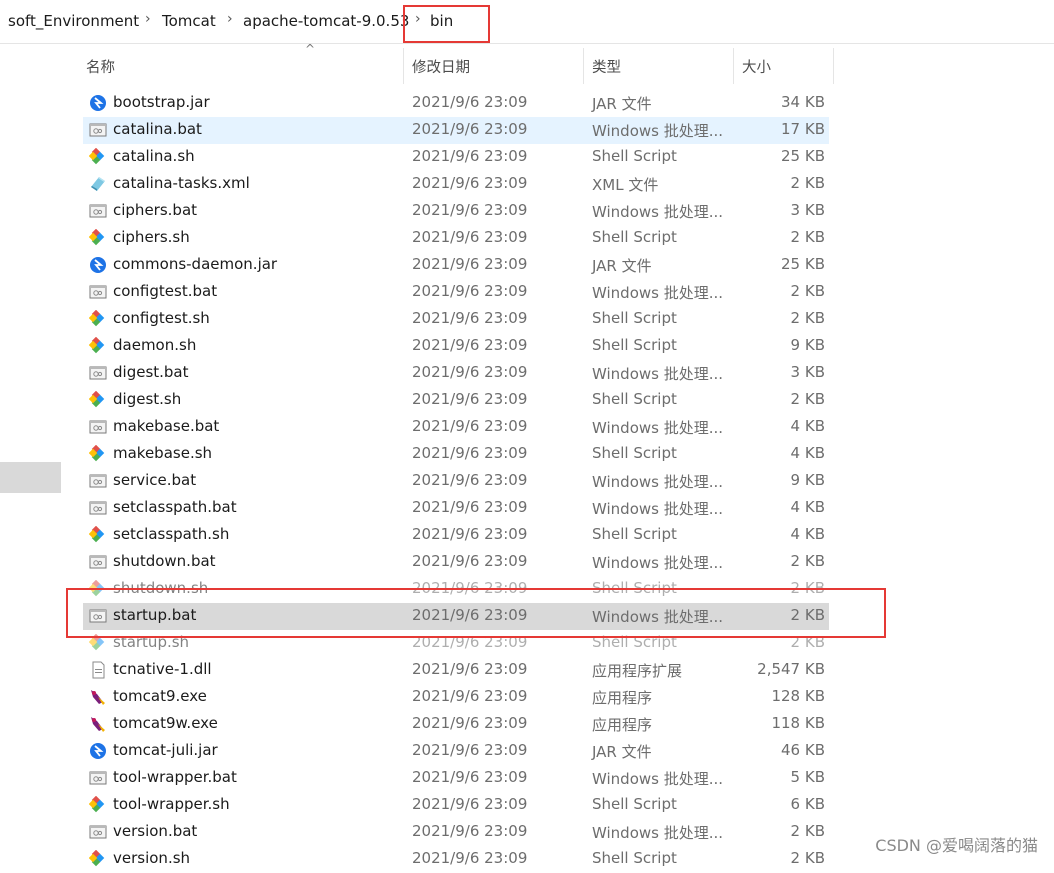 Image resolution: width=1054 pixels, height=873 pixels. What do you see at coordinates (30, 477) in the screenshot?
I see `navigation-pane-selected-item` at bounding box center [30, 477].